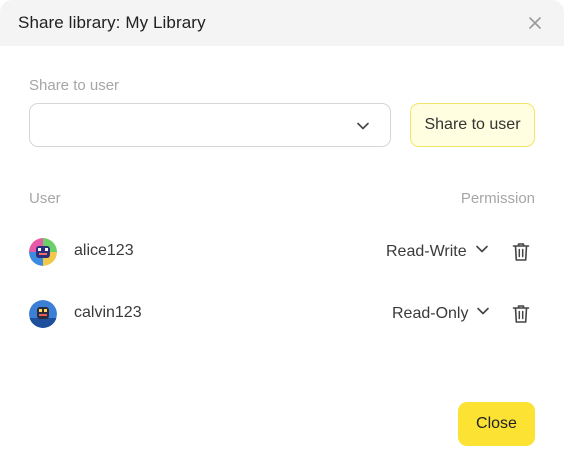 Image resolution: width=564 pixels, height=475 pixels. I want to click on column-header-permission: Permission, so click(497, 198).